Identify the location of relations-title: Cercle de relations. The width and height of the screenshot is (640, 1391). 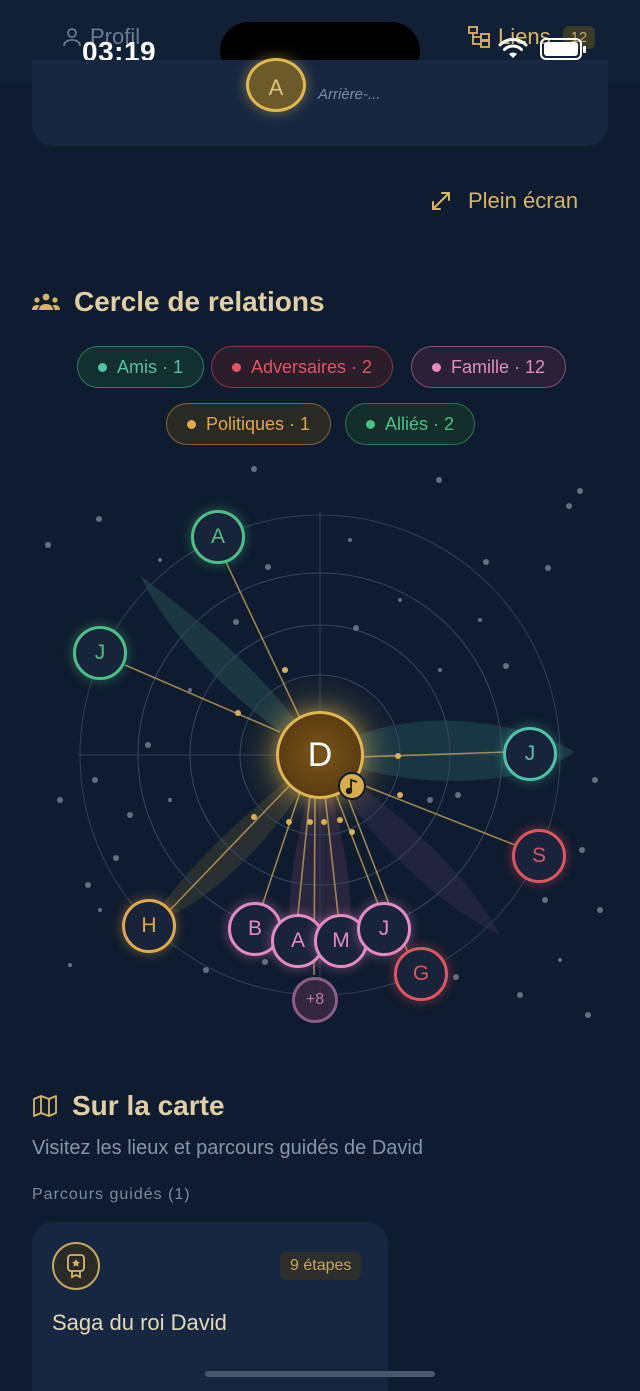
(199, 301).